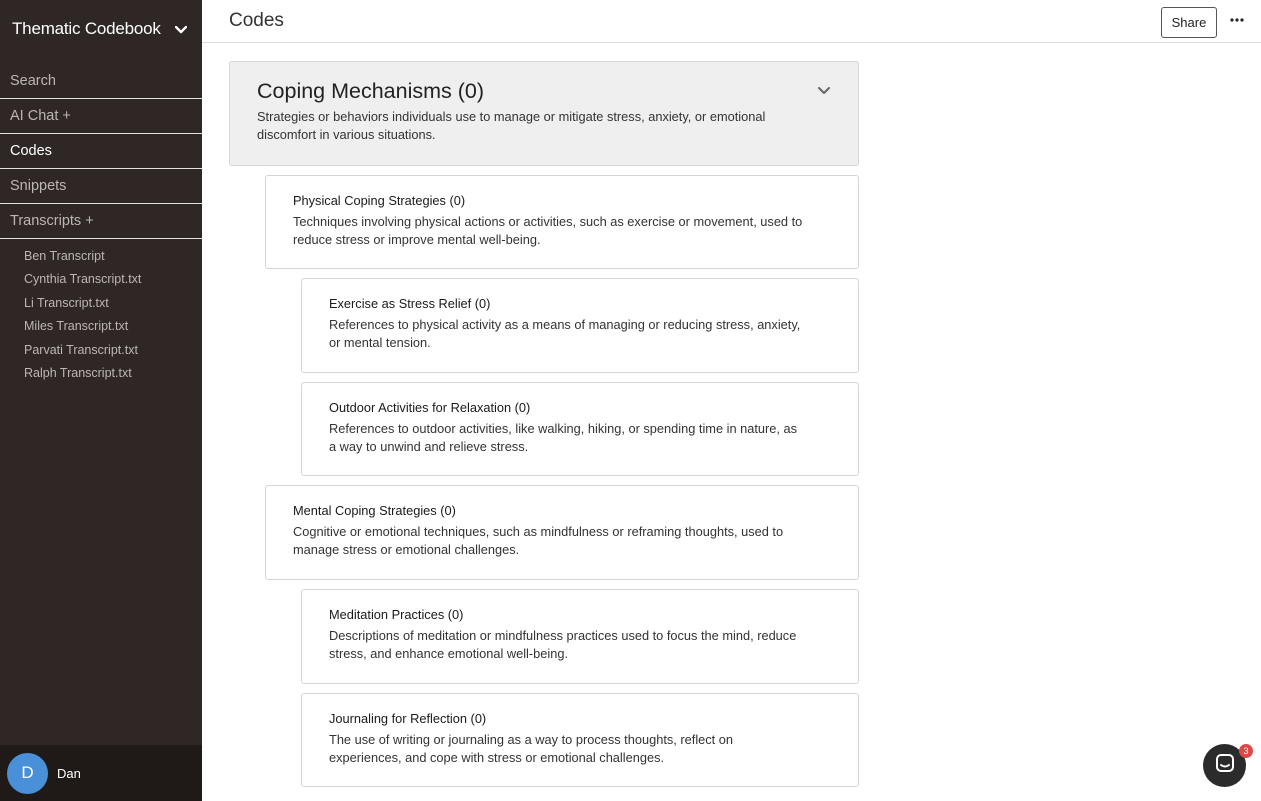  Describe the element at coordinates (1225, 765) in the screenshot. I see `chat-icon` at that location.